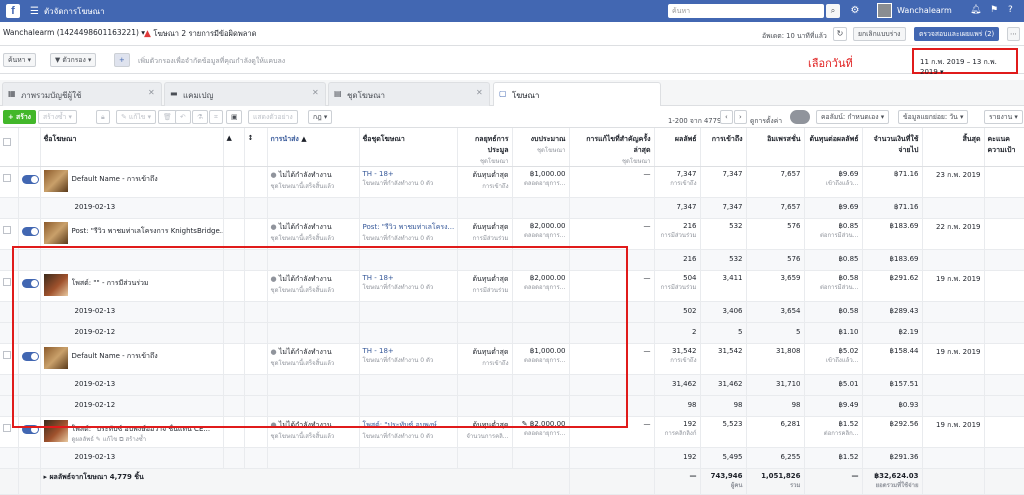 The height and width of the screenshot is (495, 1024). What do you see at coordinates (541, 147) in the screenshot?
I see `column-budget: งบประมาณ ชุดโฆษณา` at bounding box center [541, 147].